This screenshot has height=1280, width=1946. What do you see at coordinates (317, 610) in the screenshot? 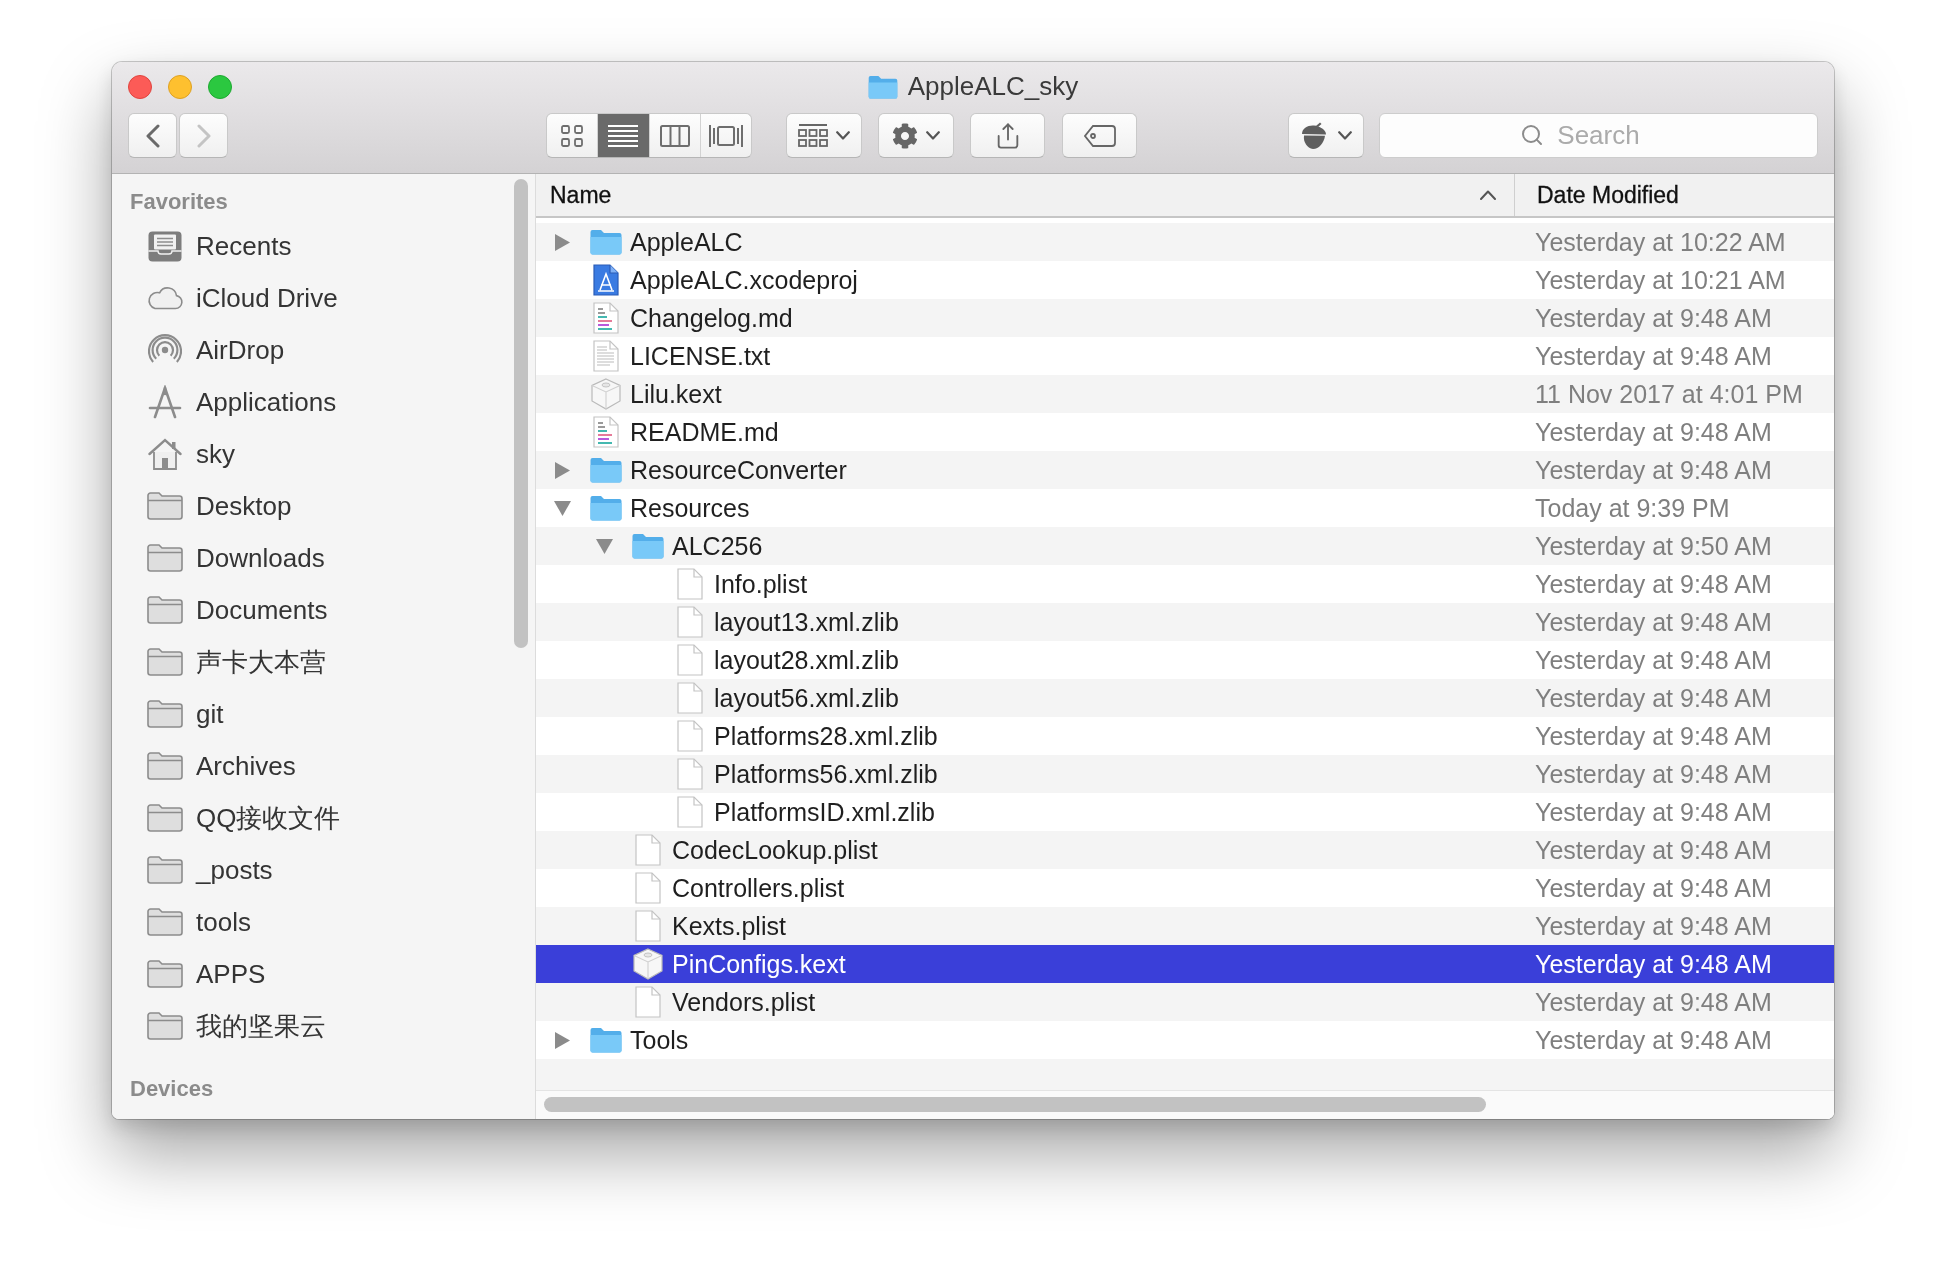
I see `sidebar-item: Documents` at bounding box center [317, 610].